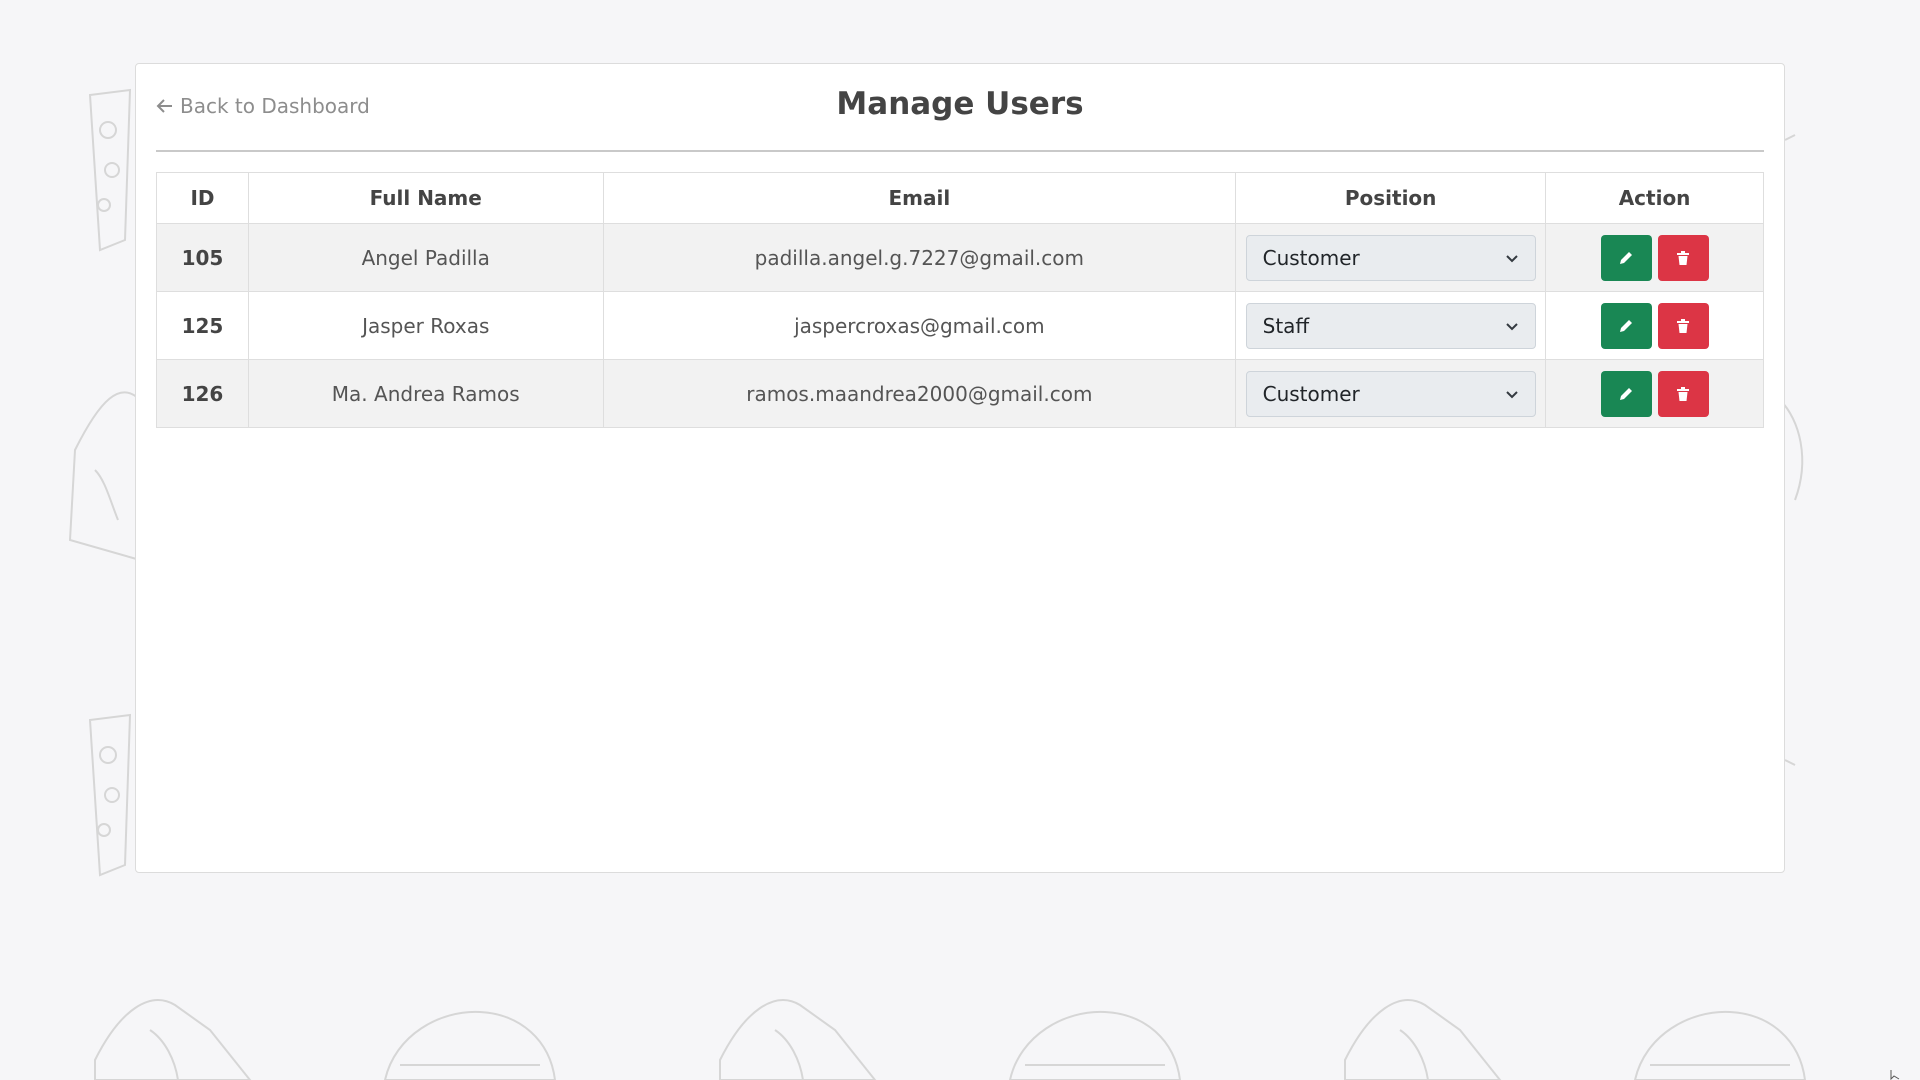 The width and height of the screenshot is (1920, 1080). What do you see at coordinates (202, 393) in the screenshot?
I see `user-id-cell: 126` at bounding box center [202, 393].